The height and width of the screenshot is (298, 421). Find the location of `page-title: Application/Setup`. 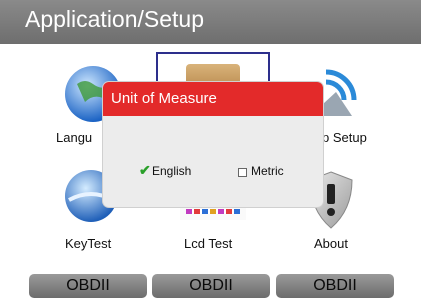

page-title: Application/Setup is located at coordinates (115, 19).